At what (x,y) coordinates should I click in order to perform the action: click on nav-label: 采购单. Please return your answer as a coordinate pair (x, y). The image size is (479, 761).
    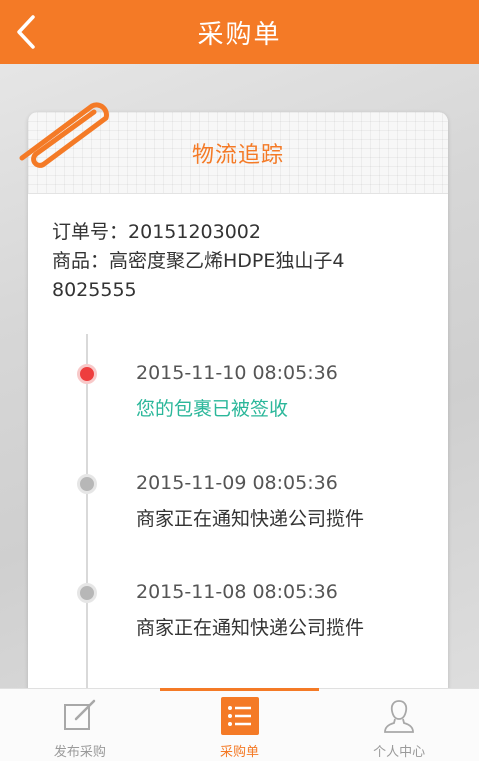
    Looking at the image, I should click on (240, 752).